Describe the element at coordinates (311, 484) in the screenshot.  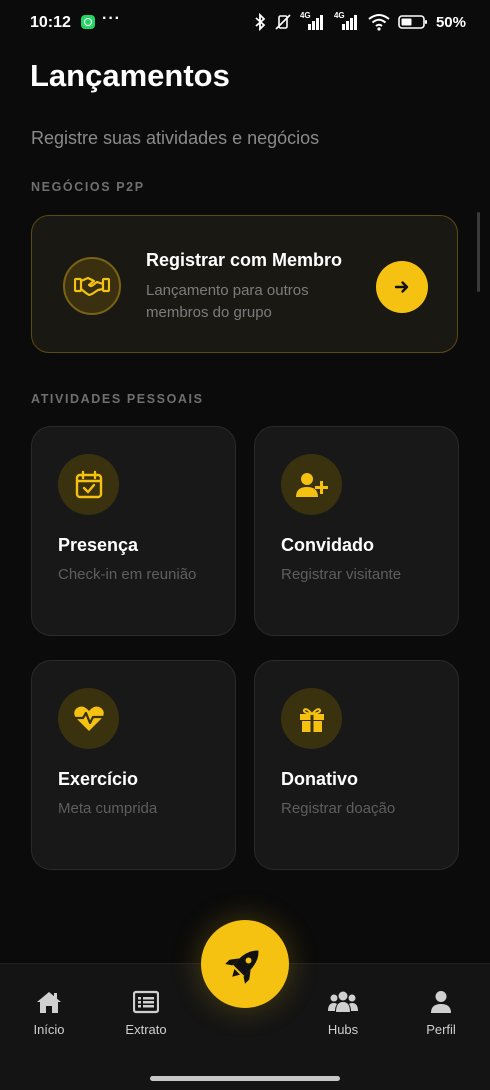
I see `user-plus-icon` at that location.